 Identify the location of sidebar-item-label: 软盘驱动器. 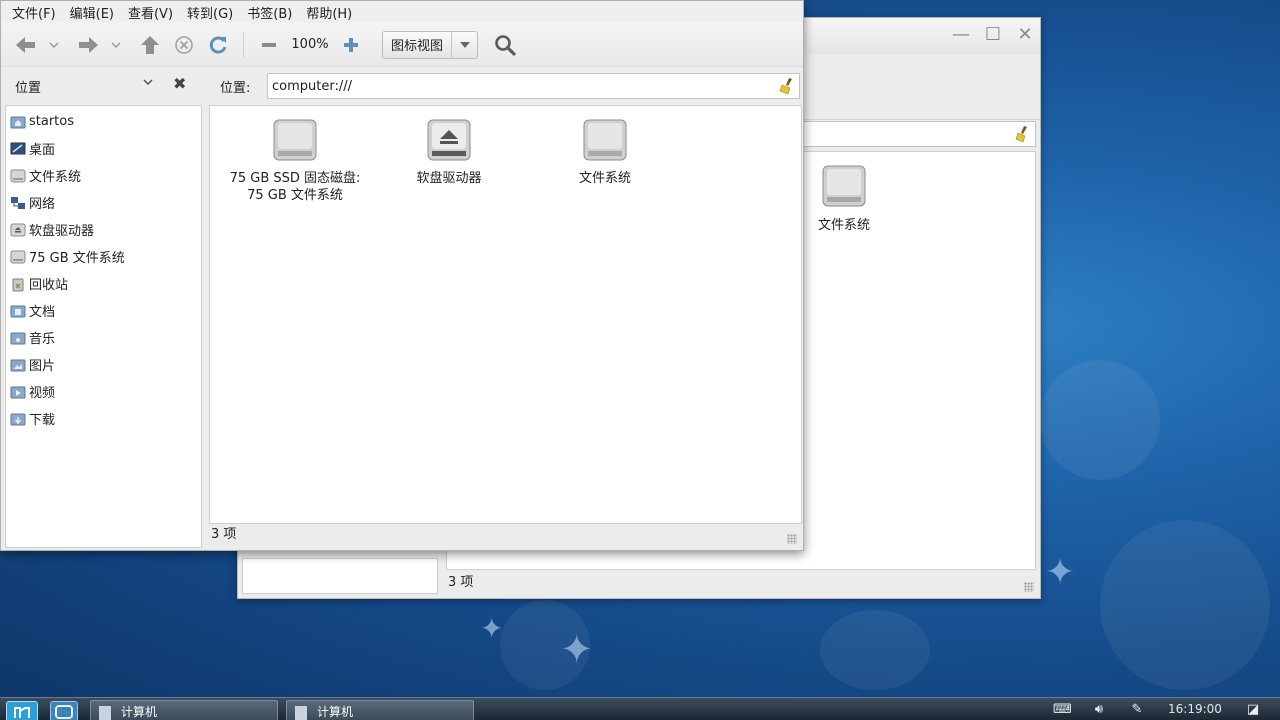
(62, 231).